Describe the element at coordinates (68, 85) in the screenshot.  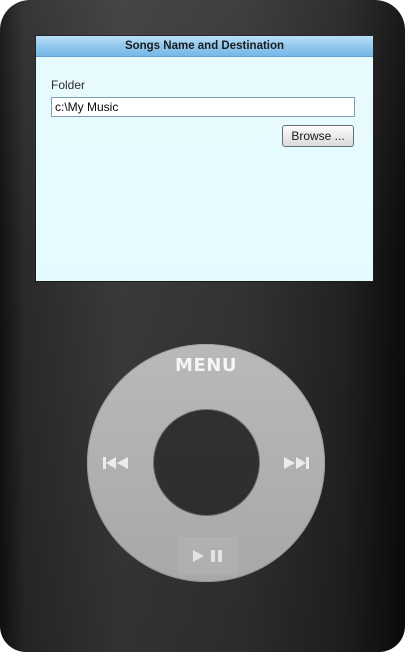
I see `folder-label: Folder` at that location.